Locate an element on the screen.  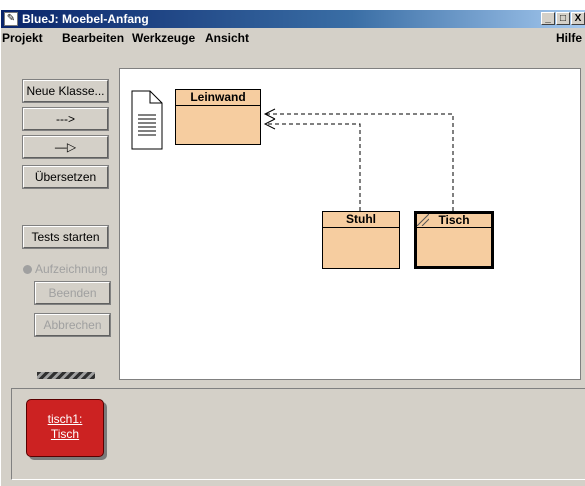
run-tests-button: Tests starten is located at coordinates (65, 237).